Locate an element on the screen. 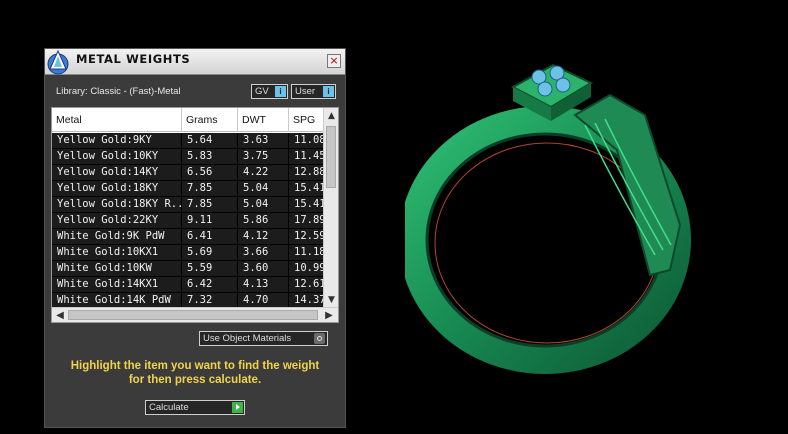 The height and width of the screenshot is (434, 788). app-logo-icon is located at coordinates (58, 62).